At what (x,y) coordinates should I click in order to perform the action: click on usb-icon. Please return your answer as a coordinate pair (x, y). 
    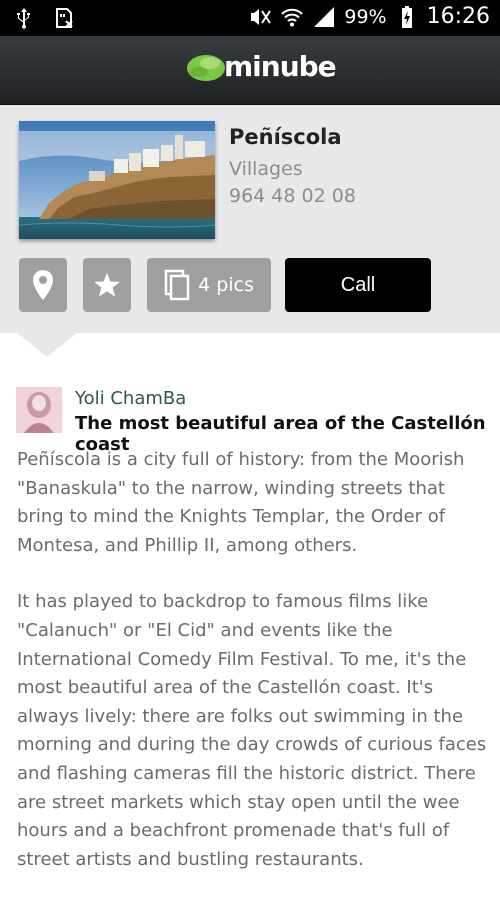
    Looking at the image, I should click on (23, 18).